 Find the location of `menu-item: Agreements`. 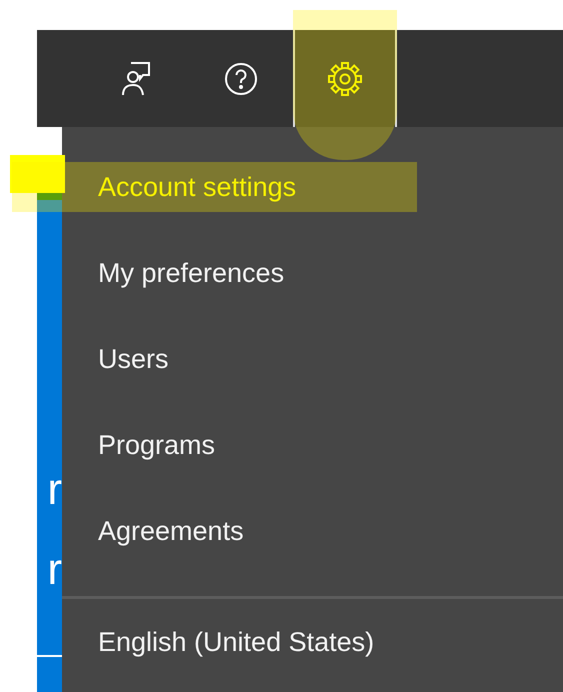

menu-item: Agreements is located at coordinates (312, 531).